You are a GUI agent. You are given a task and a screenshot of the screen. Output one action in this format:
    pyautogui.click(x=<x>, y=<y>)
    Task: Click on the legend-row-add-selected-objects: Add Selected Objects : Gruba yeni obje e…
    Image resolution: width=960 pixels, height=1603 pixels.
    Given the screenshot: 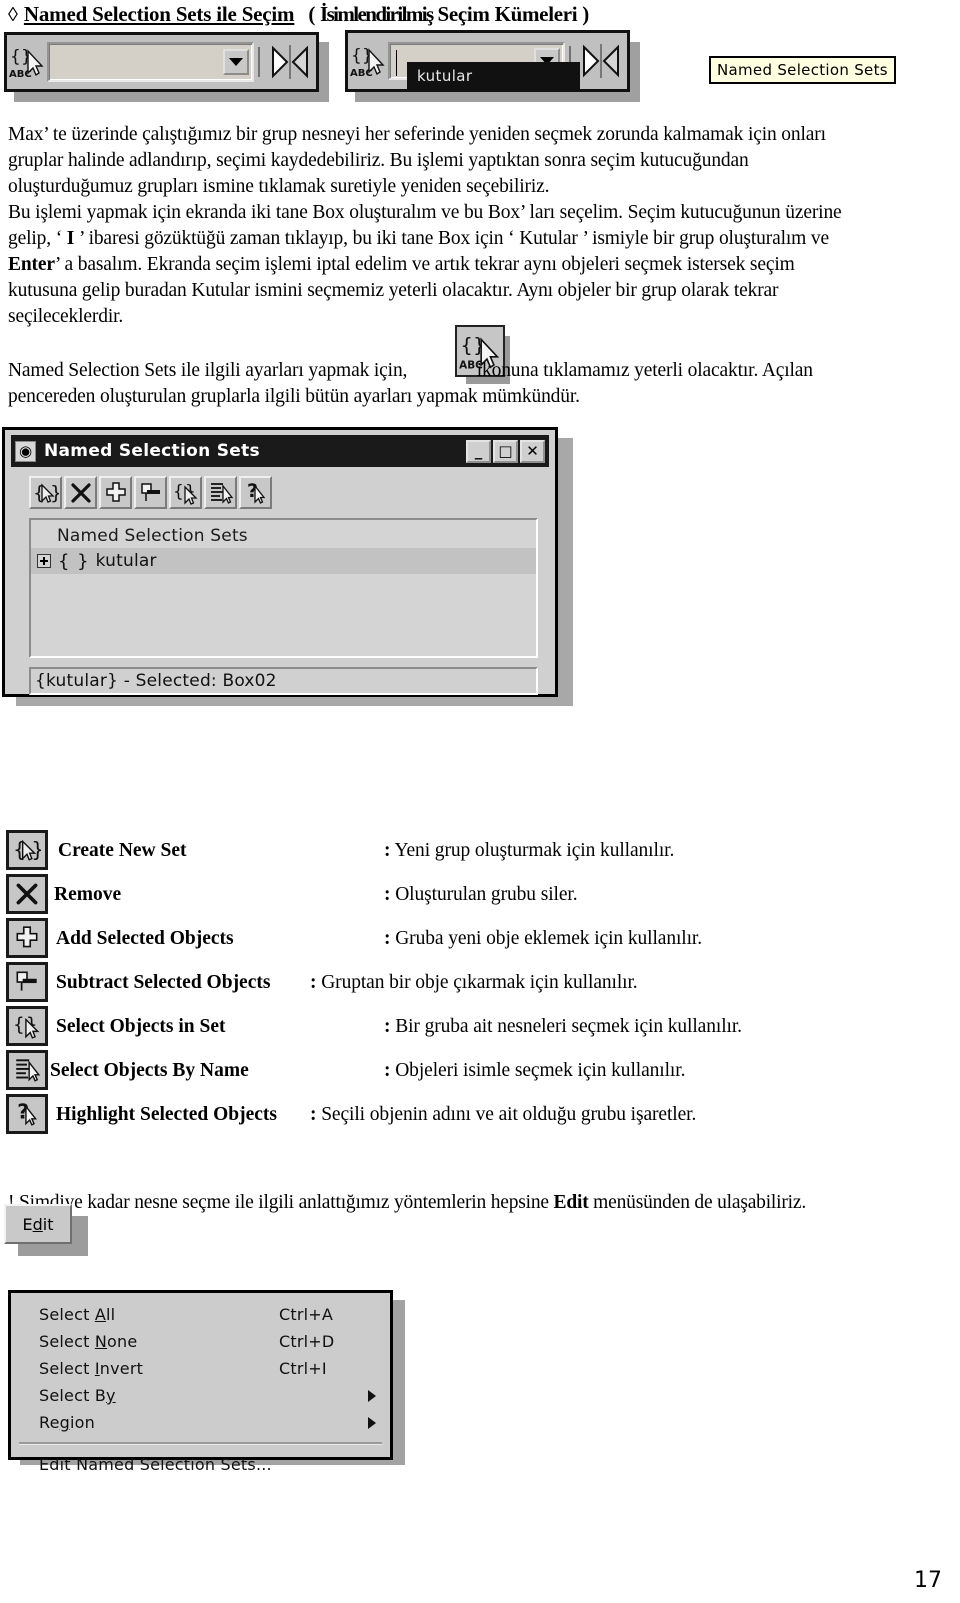 What is the action you would take?
    pyautogui.click(x=479, y=940)
    